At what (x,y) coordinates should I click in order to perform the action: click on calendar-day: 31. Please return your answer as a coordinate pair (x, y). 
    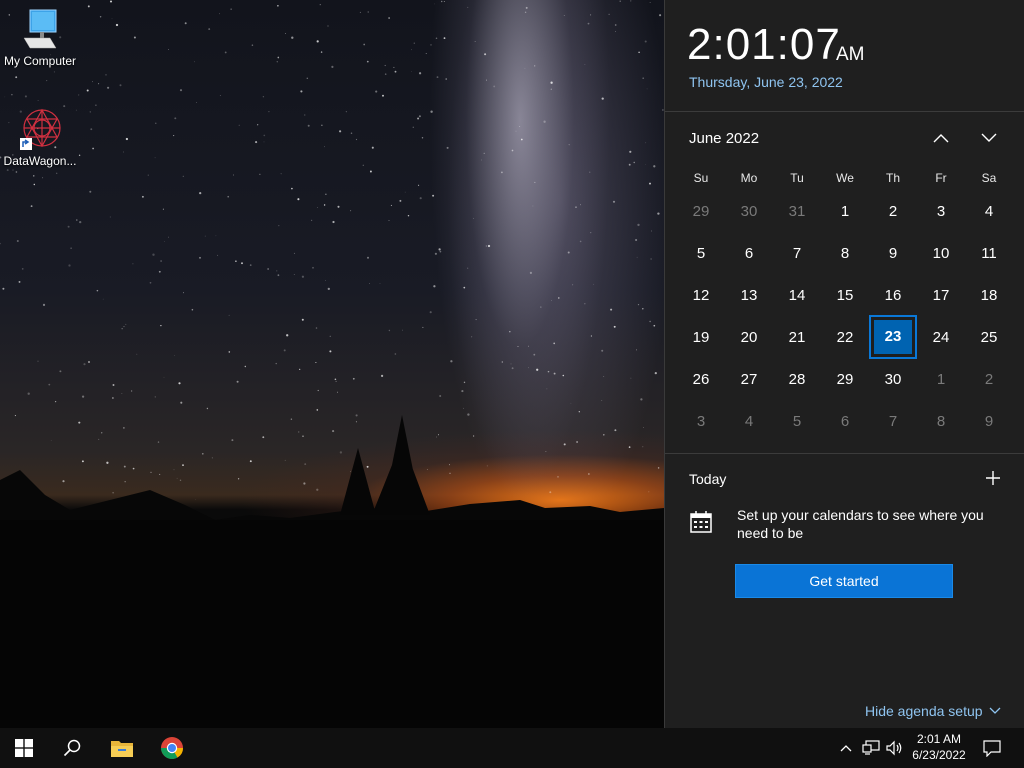
    Looking at the image, I should click on (797, 211).